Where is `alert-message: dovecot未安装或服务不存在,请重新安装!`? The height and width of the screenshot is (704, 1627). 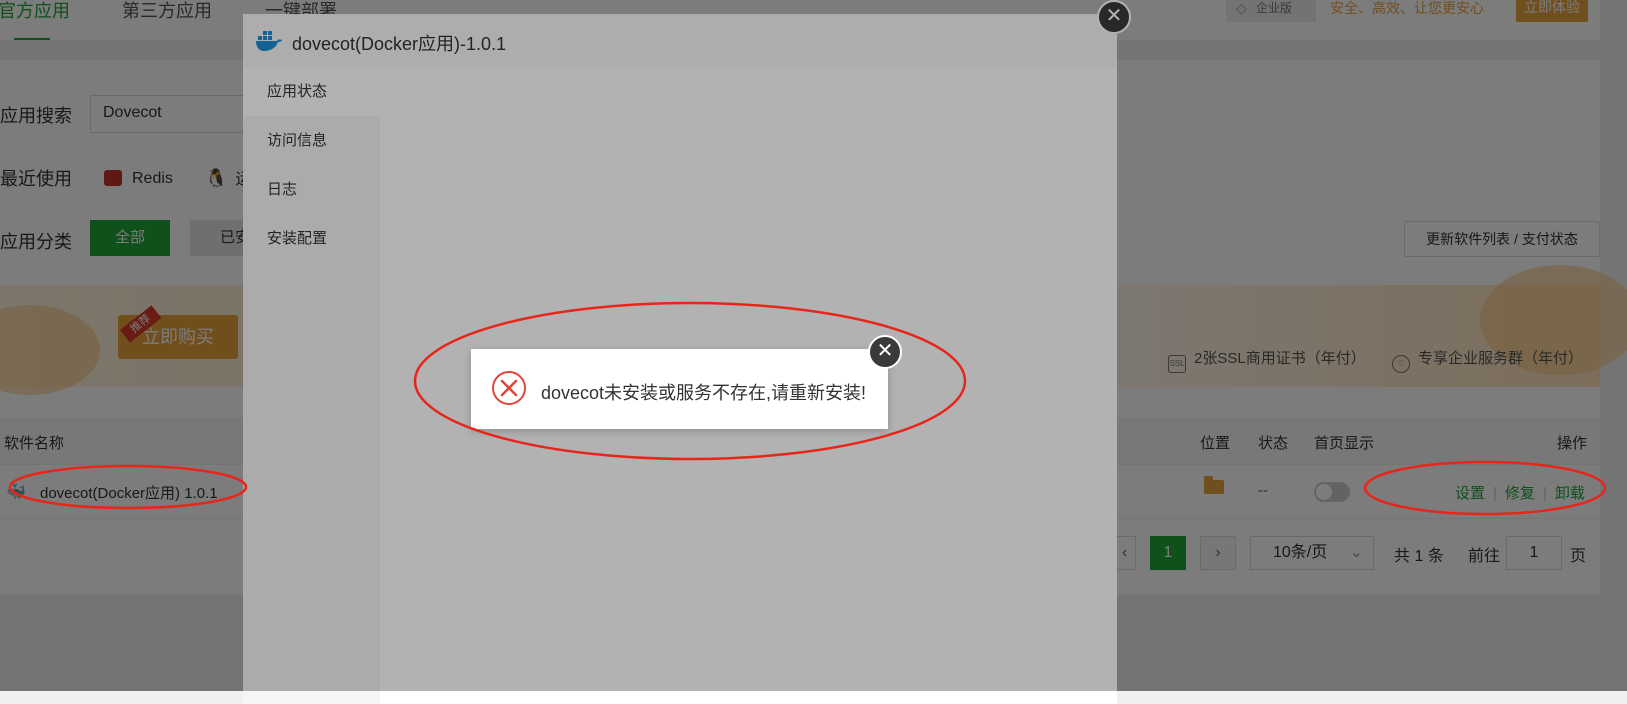 alert-message: dovecot未安装或服务不存在,请重新安装! is located at coordinates (704, 393).